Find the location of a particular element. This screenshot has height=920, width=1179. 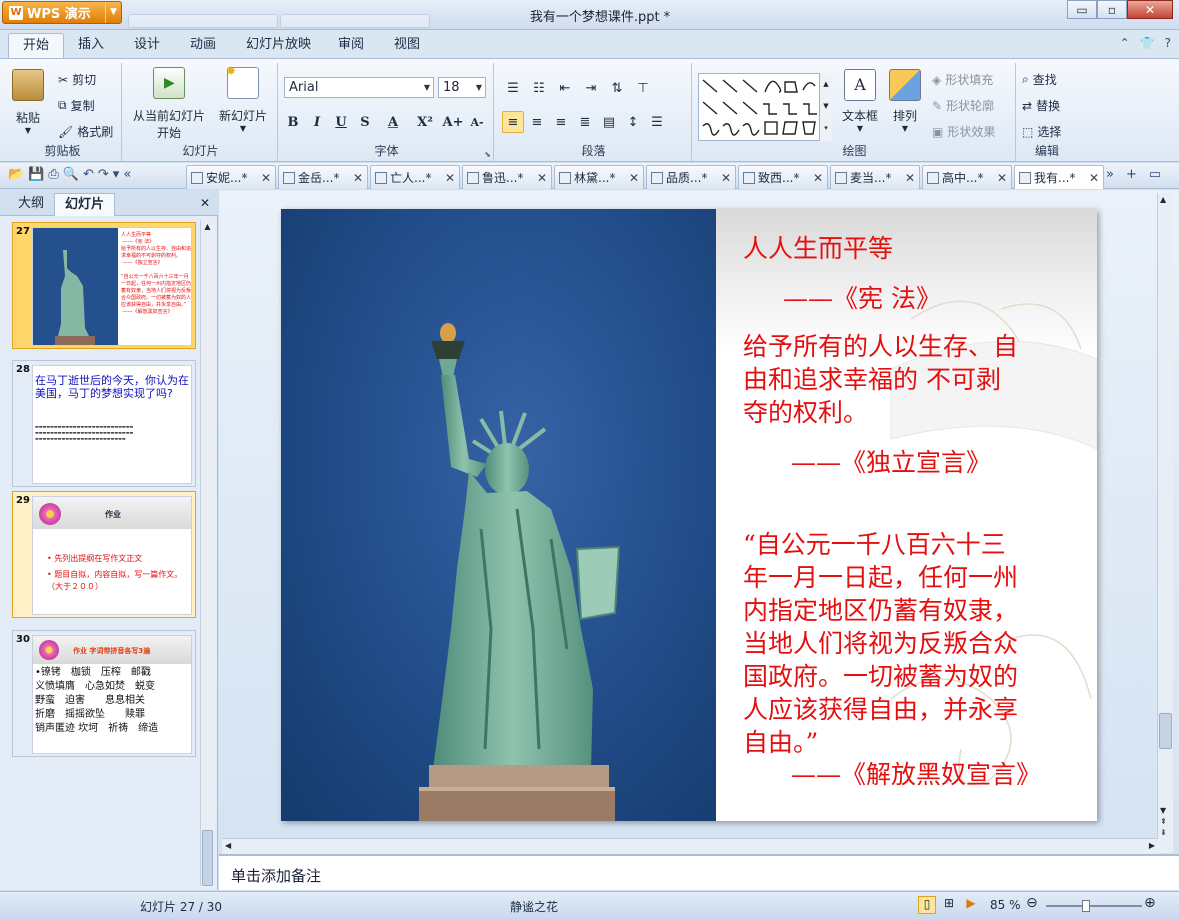

tab-outline: 大纲 is located at coordinates (31, 204).